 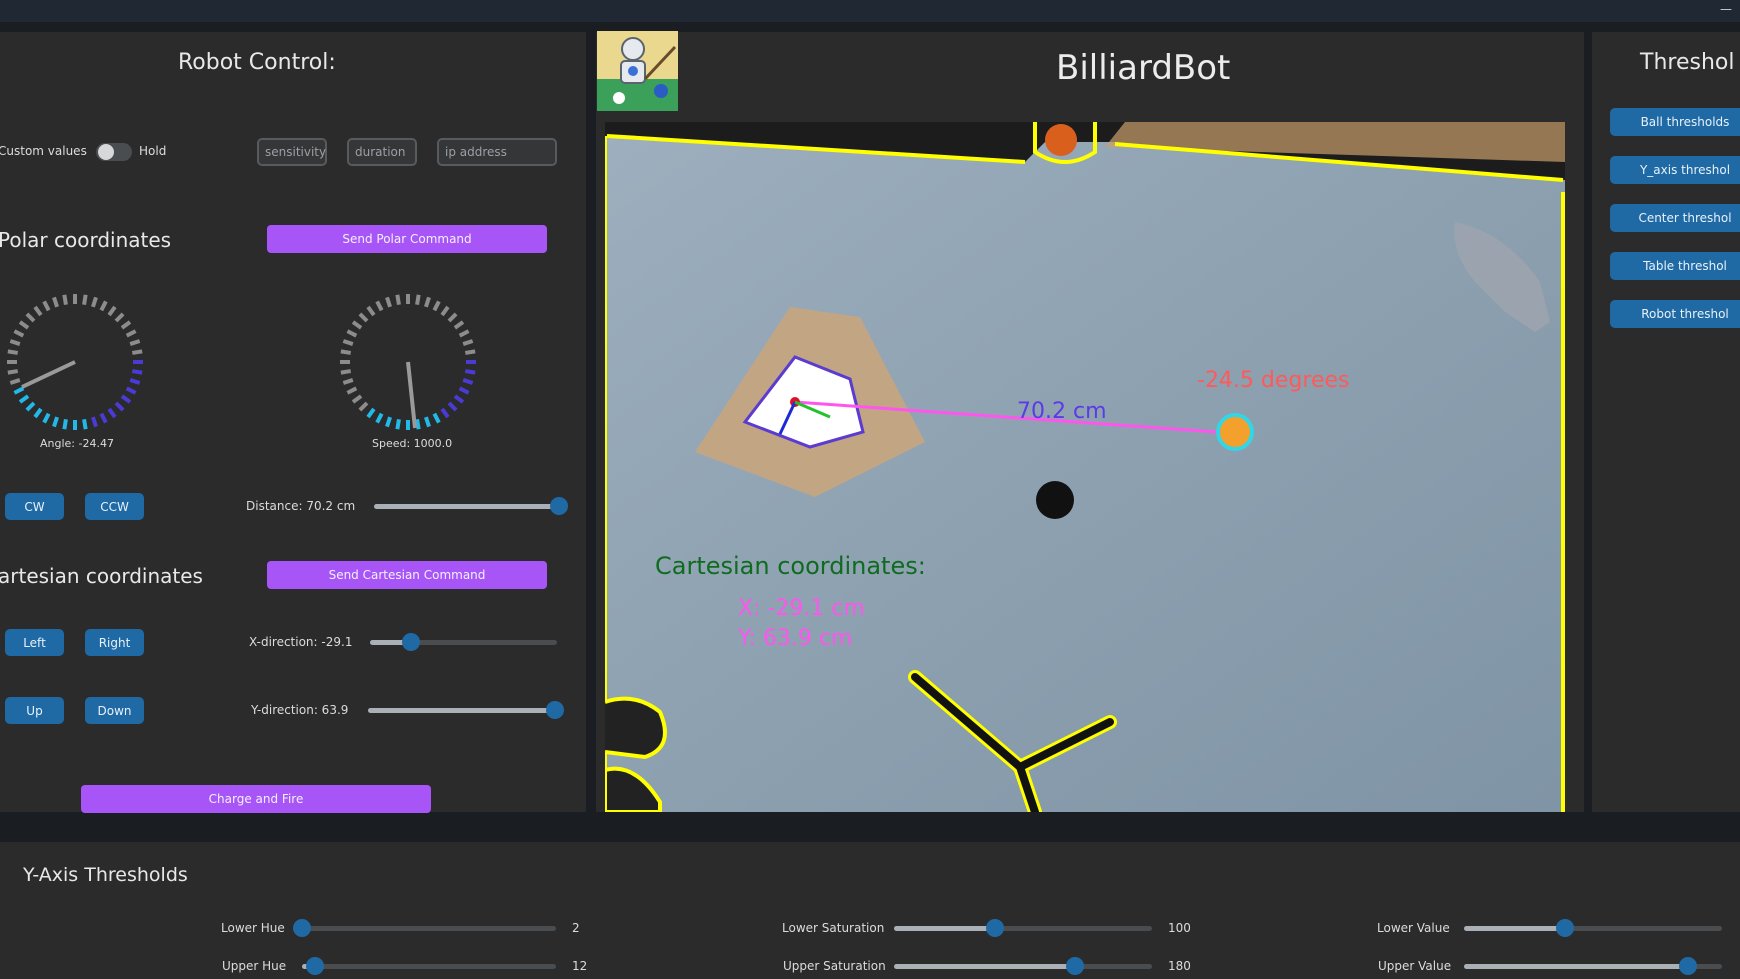 What do you see at coordinates (101, 576) in the screenshot?
I see `cartesian-coordinates-title: artesian coordinates` at bounding box center [101, 576].